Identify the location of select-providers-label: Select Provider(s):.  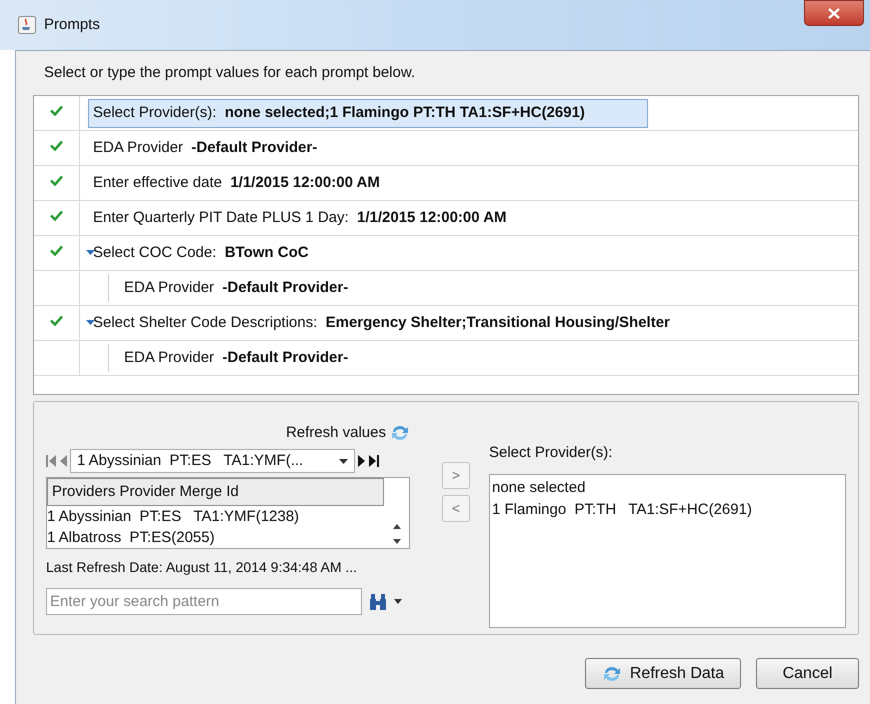
(551, 453).